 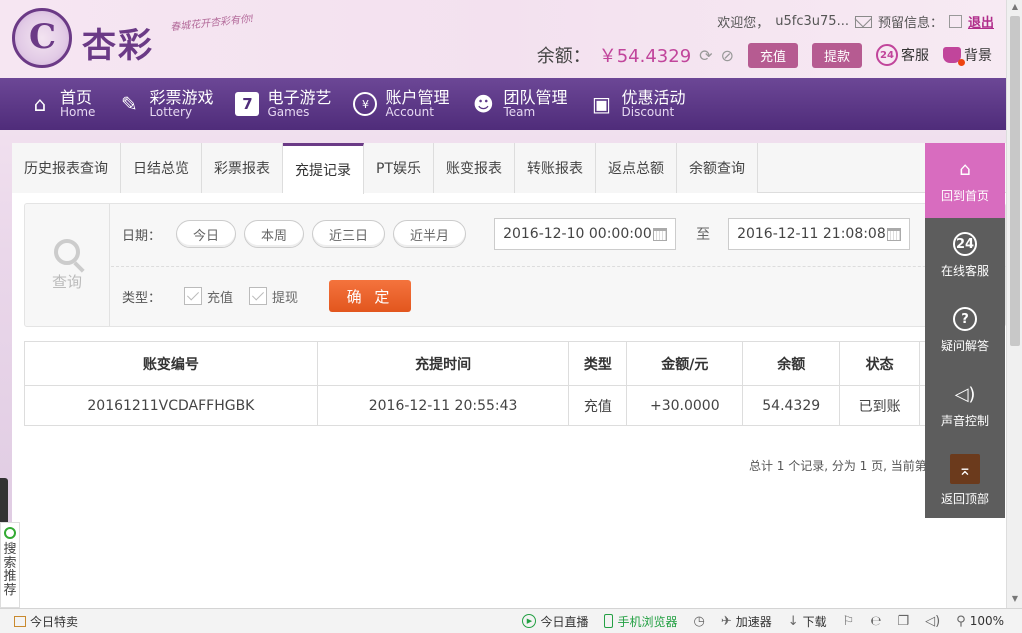 What do you see at coordinates (638, 104) in the screenshot?
I see `nav-discount: ▣ 优惠活动 Discount` at bounding box center [638, 104].